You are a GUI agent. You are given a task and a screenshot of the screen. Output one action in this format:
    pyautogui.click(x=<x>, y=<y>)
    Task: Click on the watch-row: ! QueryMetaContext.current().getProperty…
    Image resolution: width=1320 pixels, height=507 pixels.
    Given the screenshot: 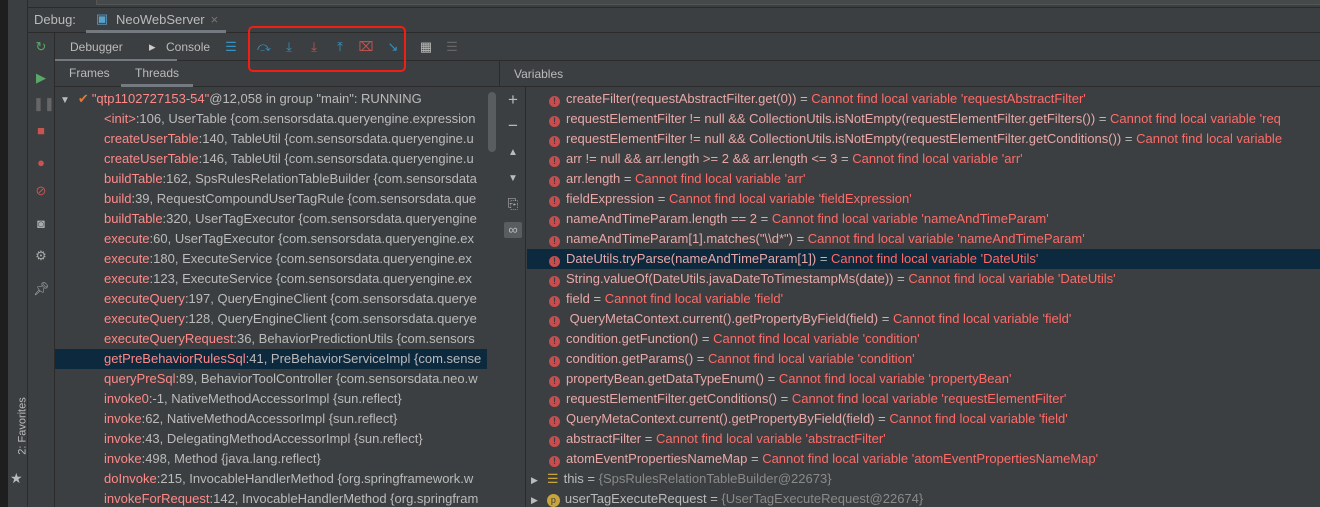 What is the action you would take?
    pyautogui.click(x=923, y=319)
    